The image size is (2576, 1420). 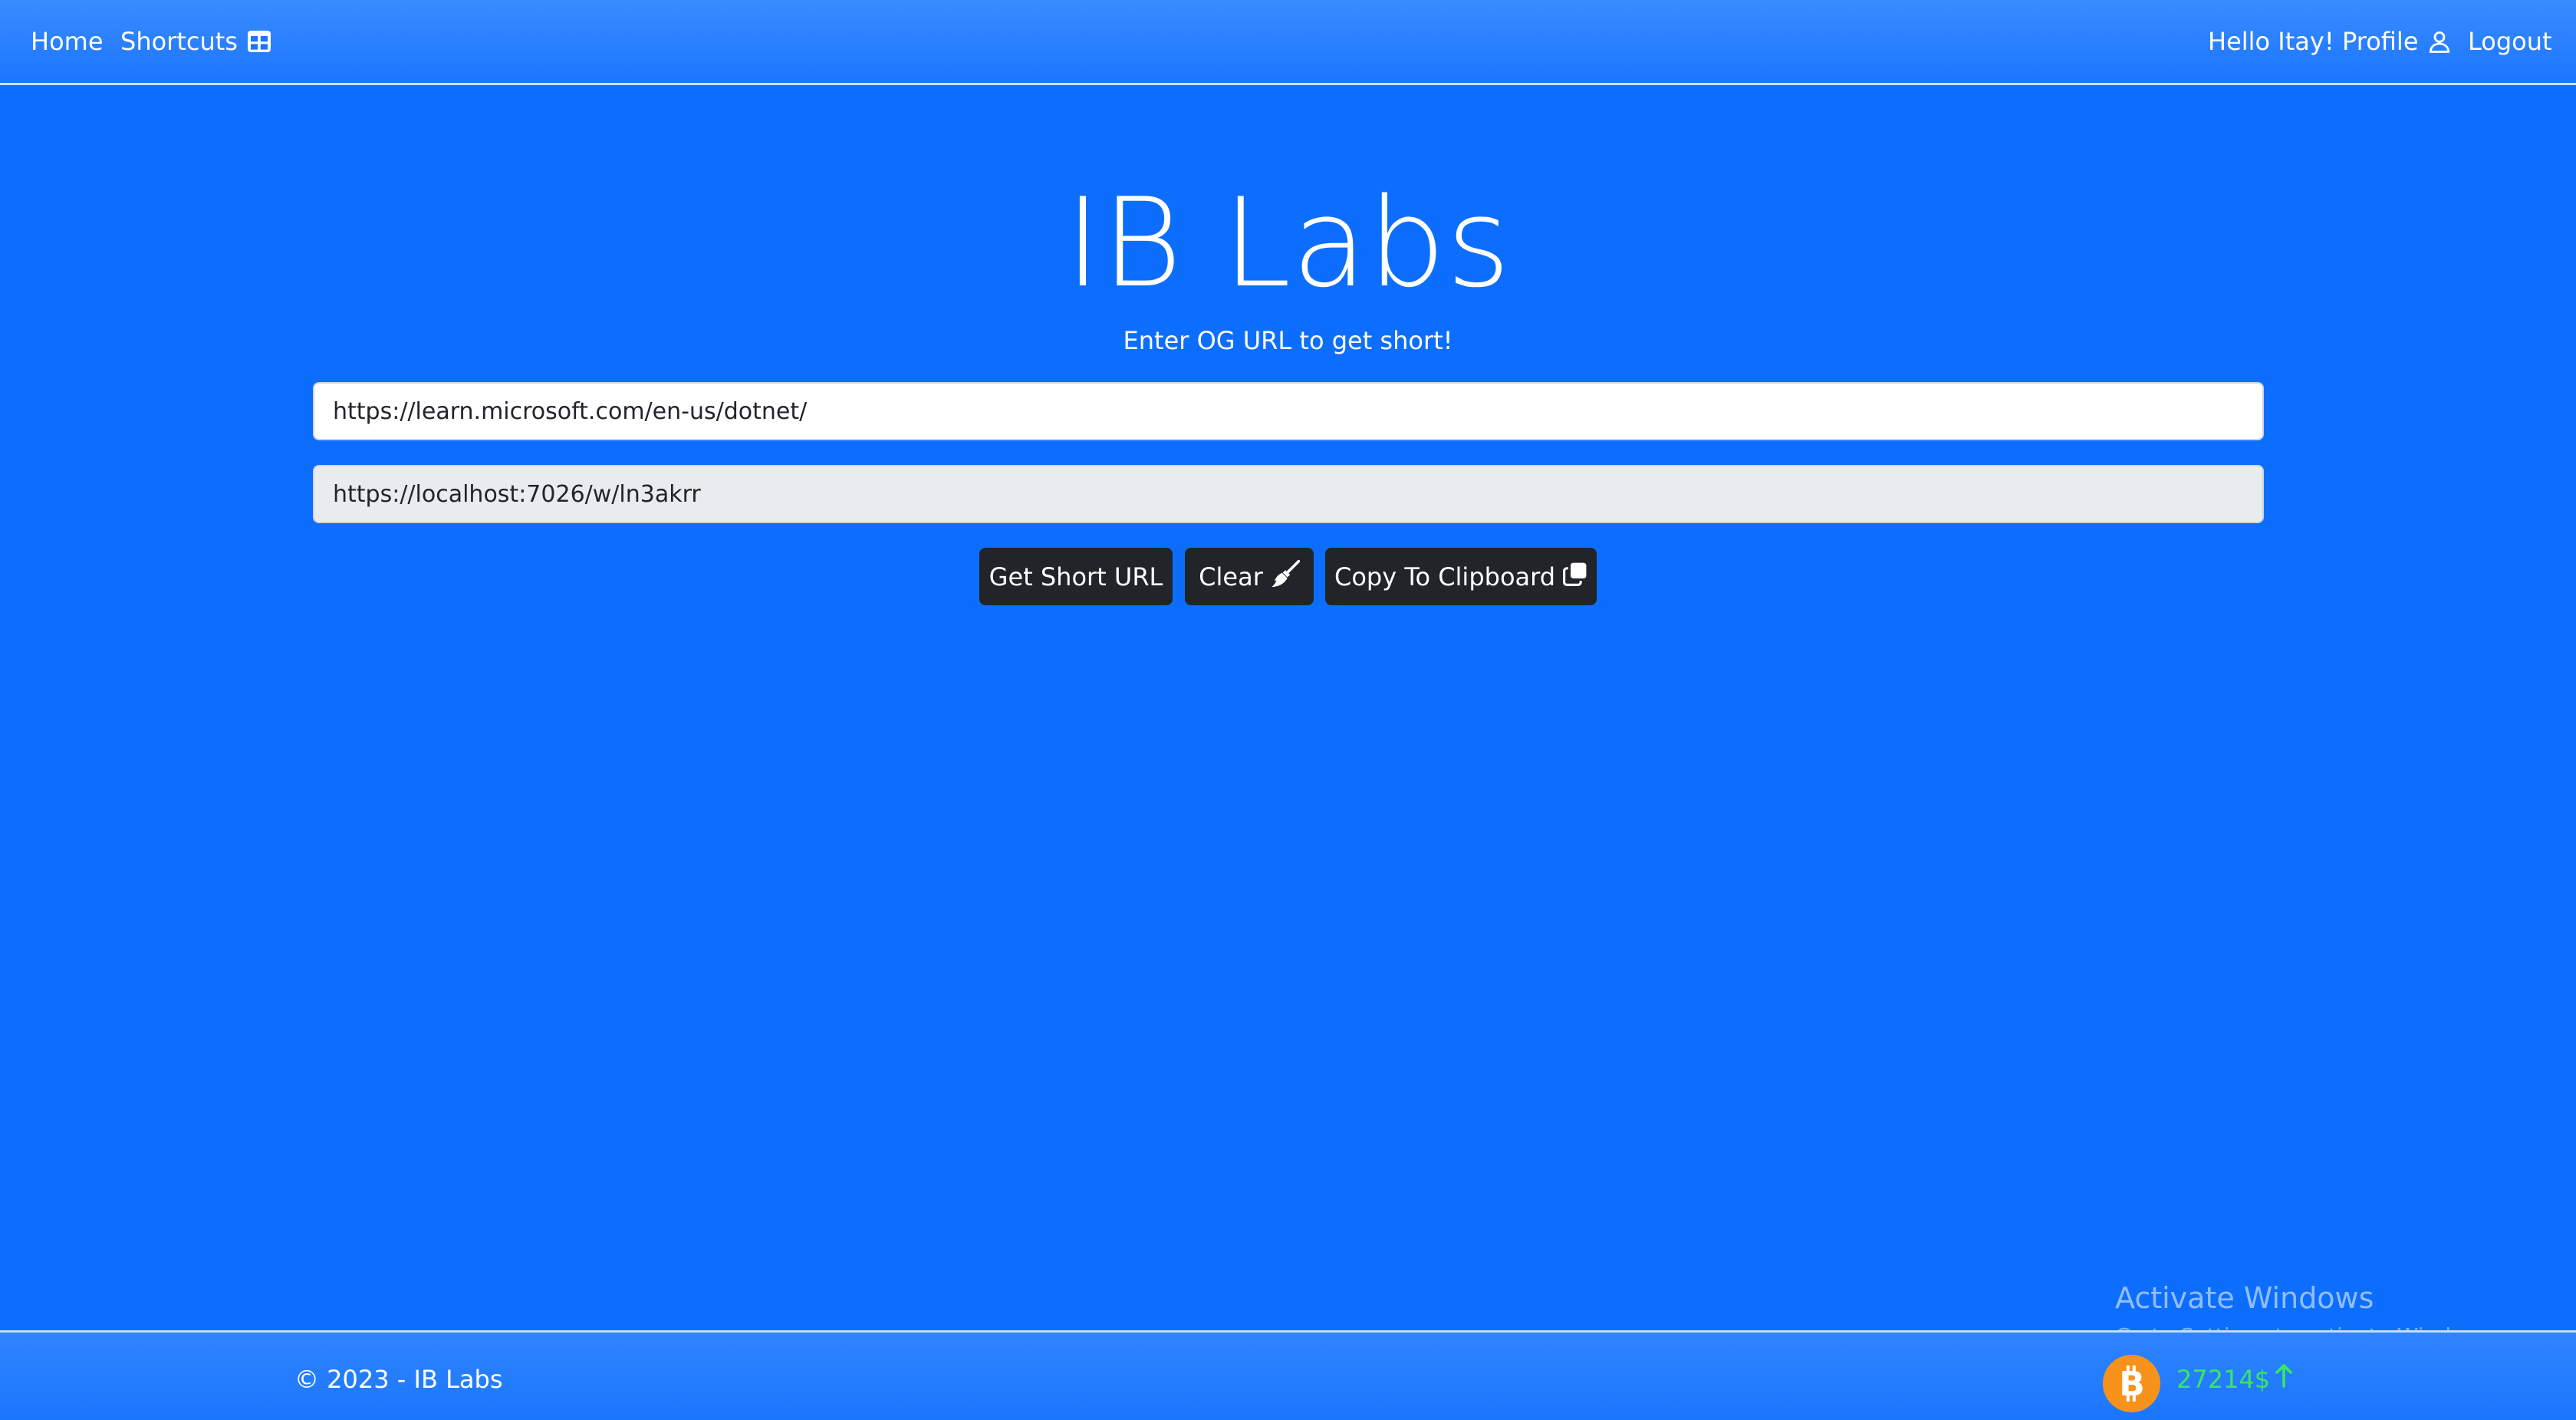 I want to click on btc-price: 27214$, so click(x=2234, y=1379).